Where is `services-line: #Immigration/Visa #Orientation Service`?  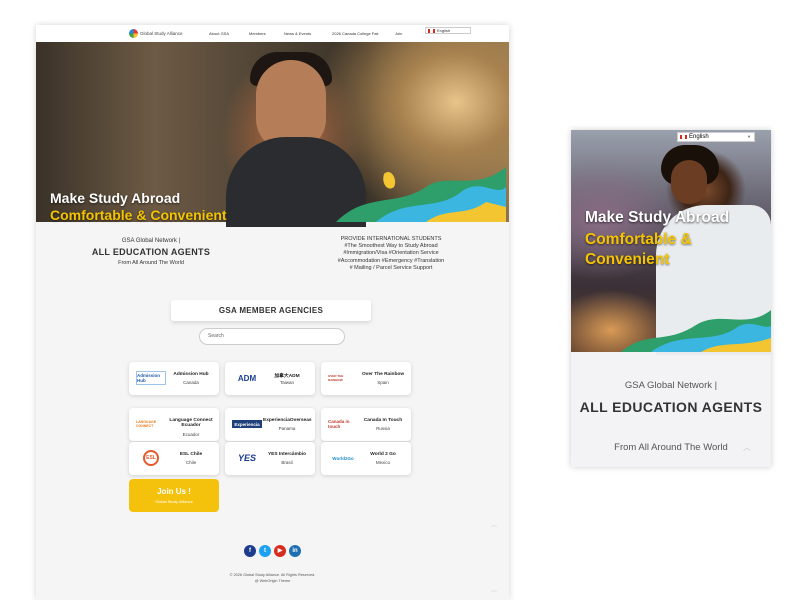
services-line: #Immigration/Visa #Orientation Service is located at coordinates (391, 253).